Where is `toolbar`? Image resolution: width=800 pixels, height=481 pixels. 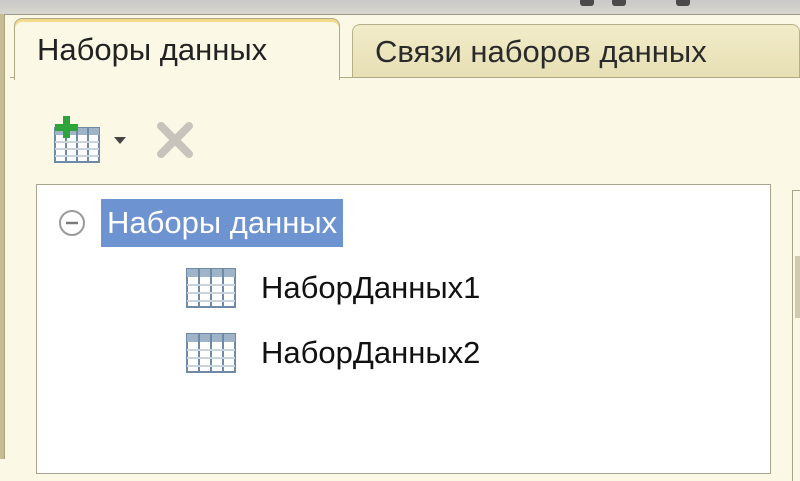 toolbar is located at coordinates (144, 140).